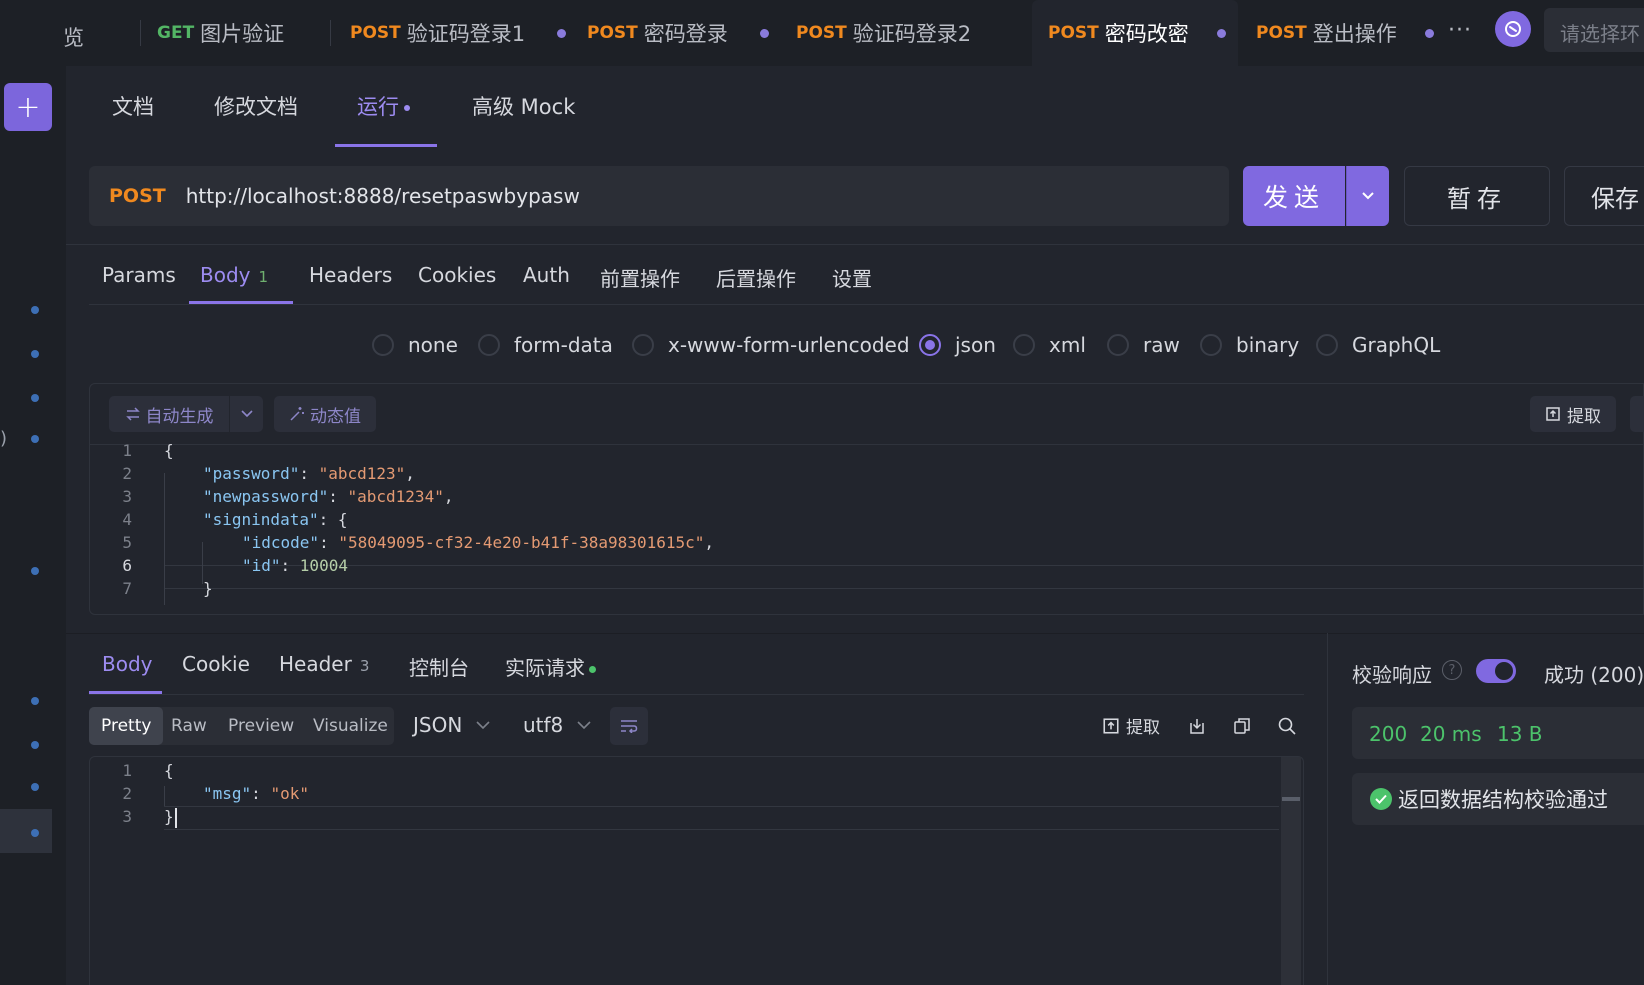  Describe the element at coordinates (629, 726) in the screenshot. I see `word-wrap-toggle` at that location.